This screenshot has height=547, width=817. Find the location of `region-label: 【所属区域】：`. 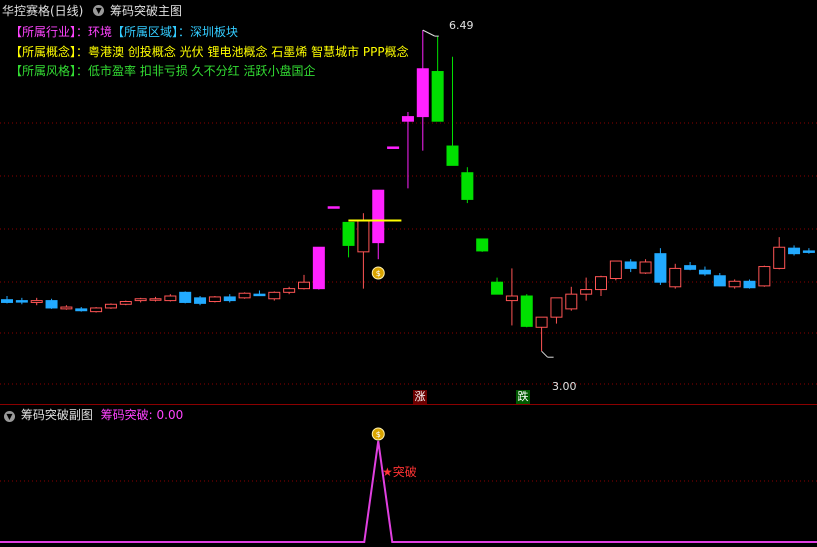

region-label: 【所属区域】： is located at coordinates (151, 32).